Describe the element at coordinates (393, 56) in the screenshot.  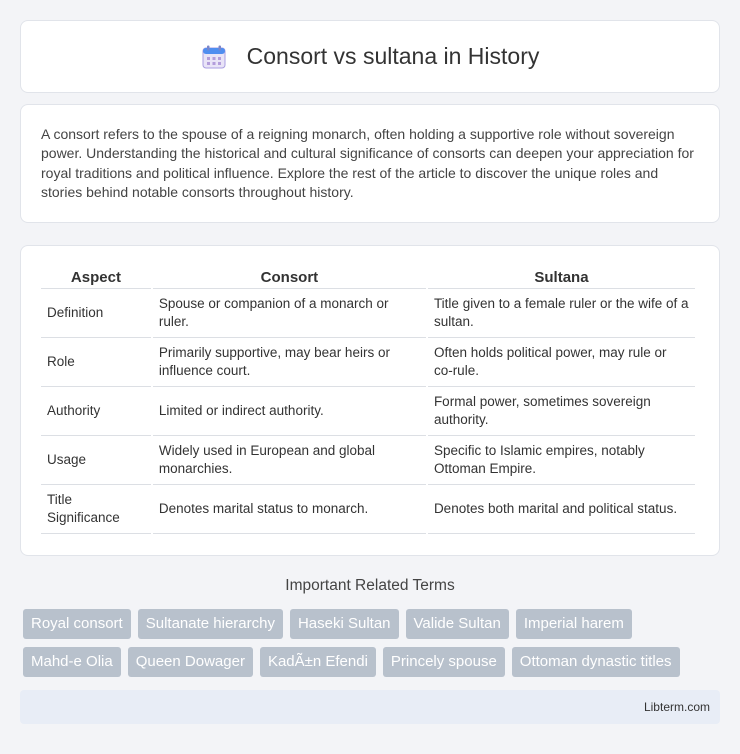
I see `page-title: Consort vs sultana in History` at that location.